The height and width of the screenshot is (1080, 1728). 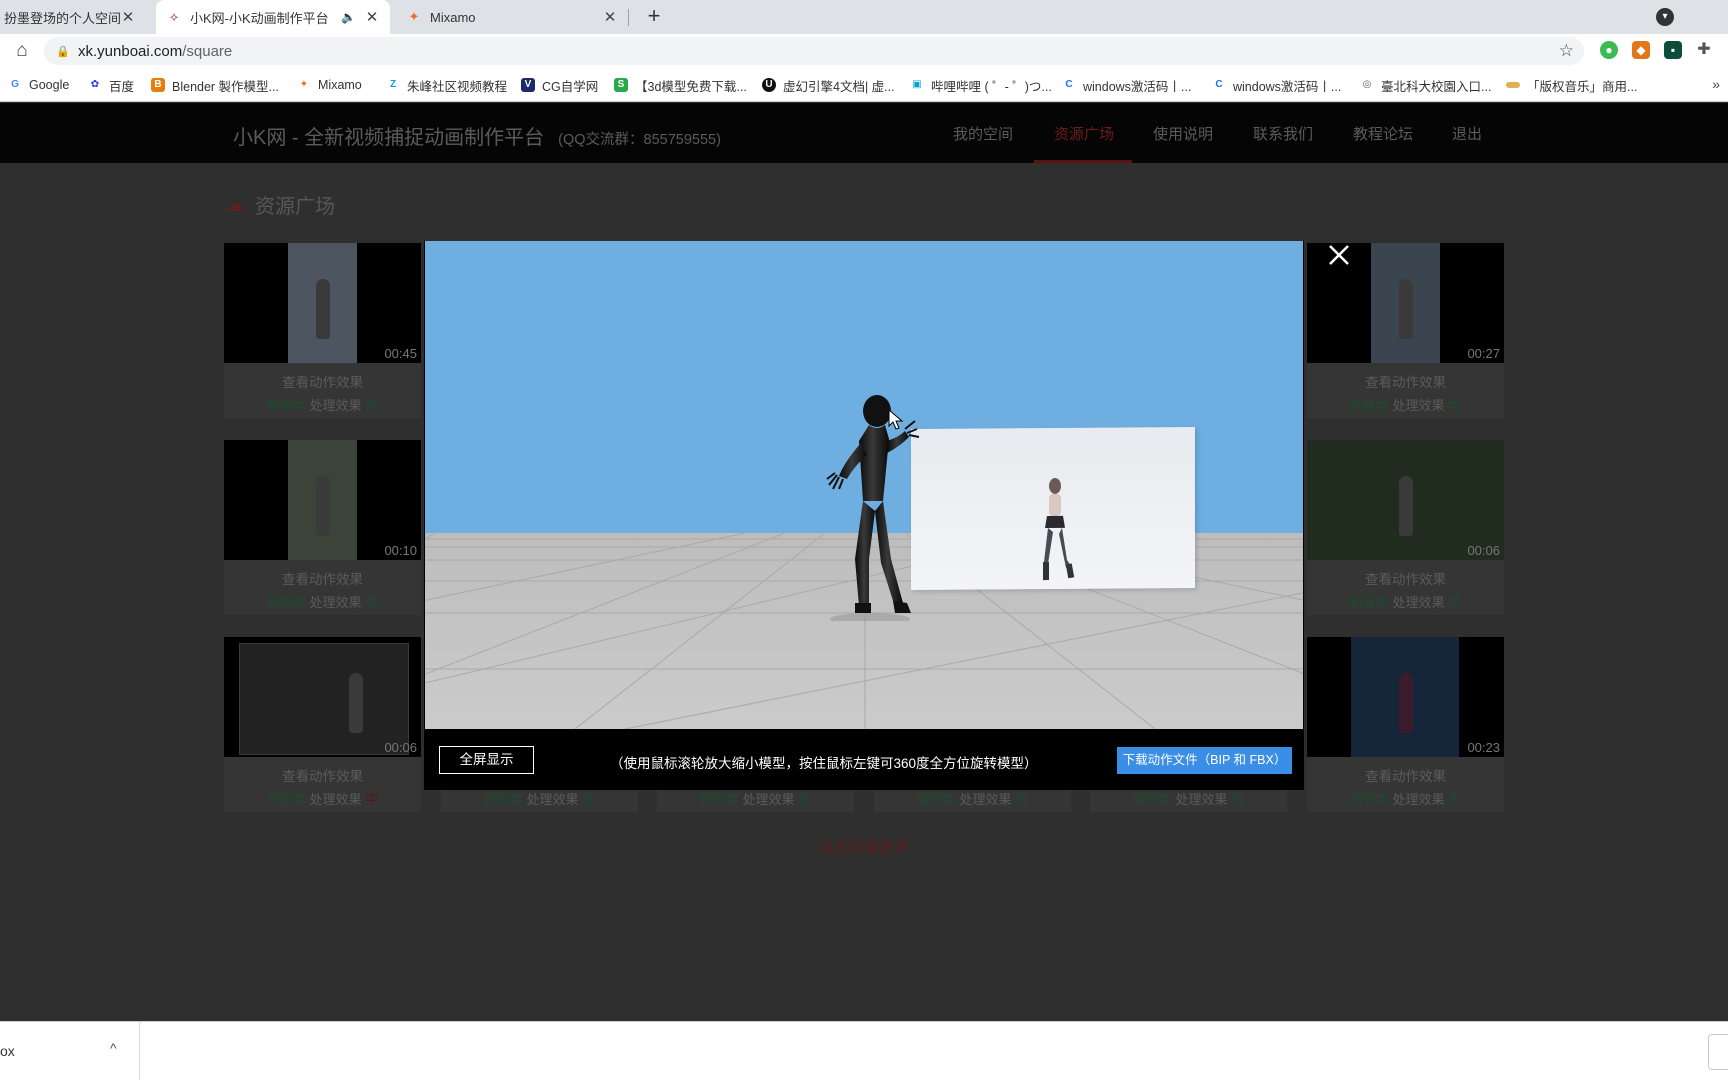 What do you see at coordinates (49, 85) in the screenshot?
I see `bookmark-label: Google` at bounding box center [49, 85].